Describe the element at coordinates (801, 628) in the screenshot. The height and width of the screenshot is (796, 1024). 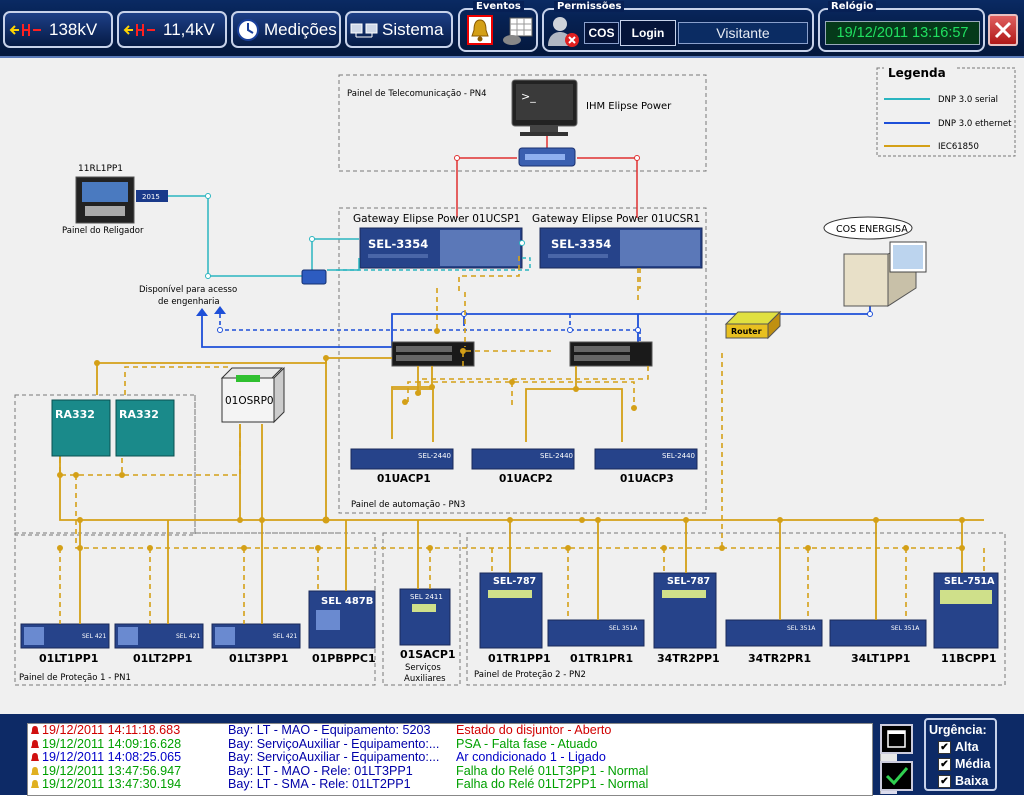
I see `relay-34tr2pr1-model: SEL 351A` at that location.